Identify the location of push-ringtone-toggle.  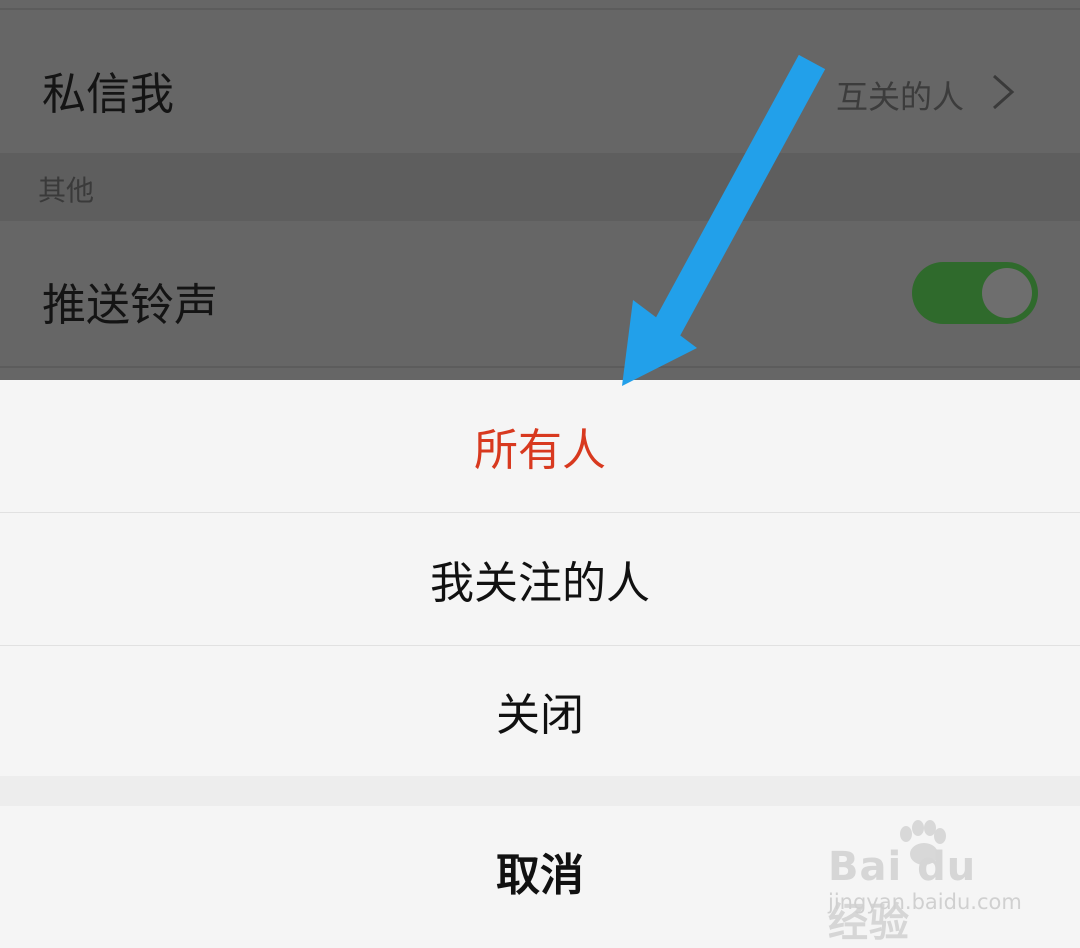
(975, 293).